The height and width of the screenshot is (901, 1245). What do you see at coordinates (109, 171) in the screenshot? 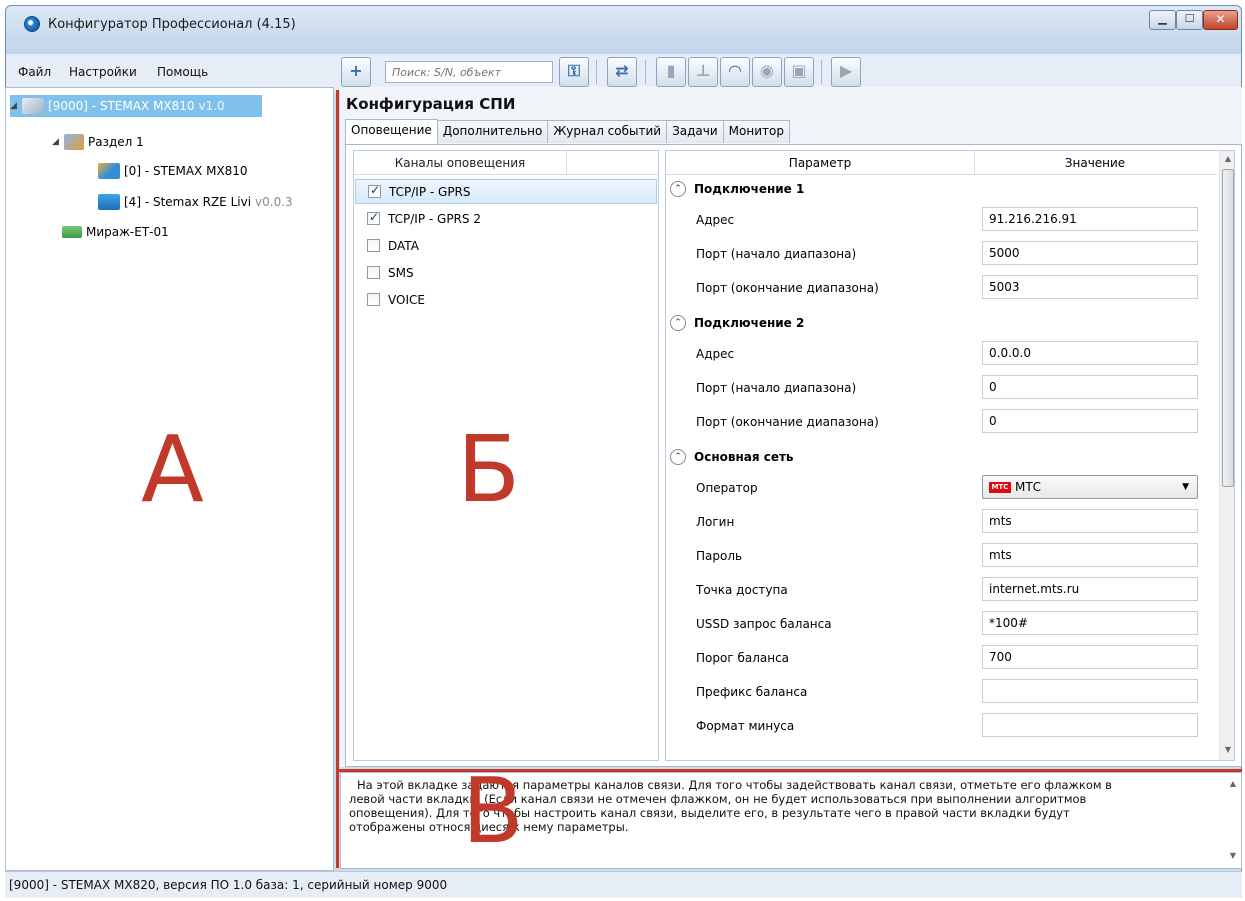
I see `module-icon` at bounding box center [109, 171].